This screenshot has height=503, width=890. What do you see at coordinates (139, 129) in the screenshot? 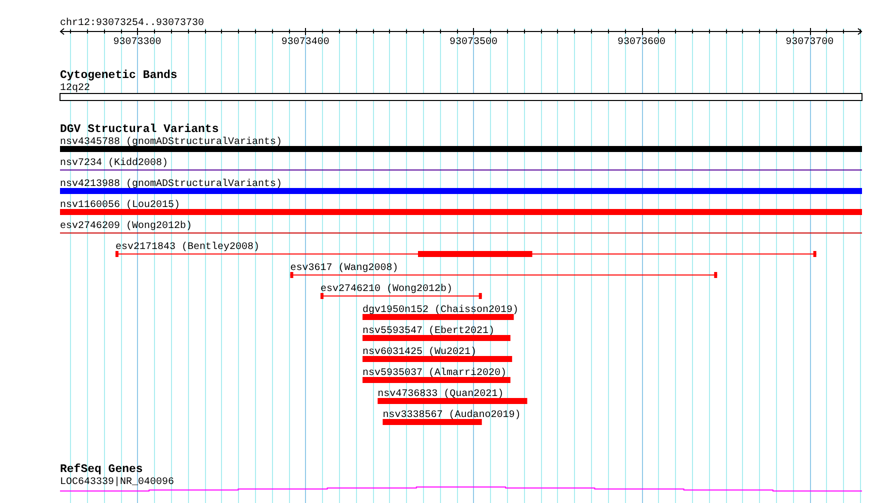
I see `track-title: DGV Structural Variants` at bounding box center [139, 129].